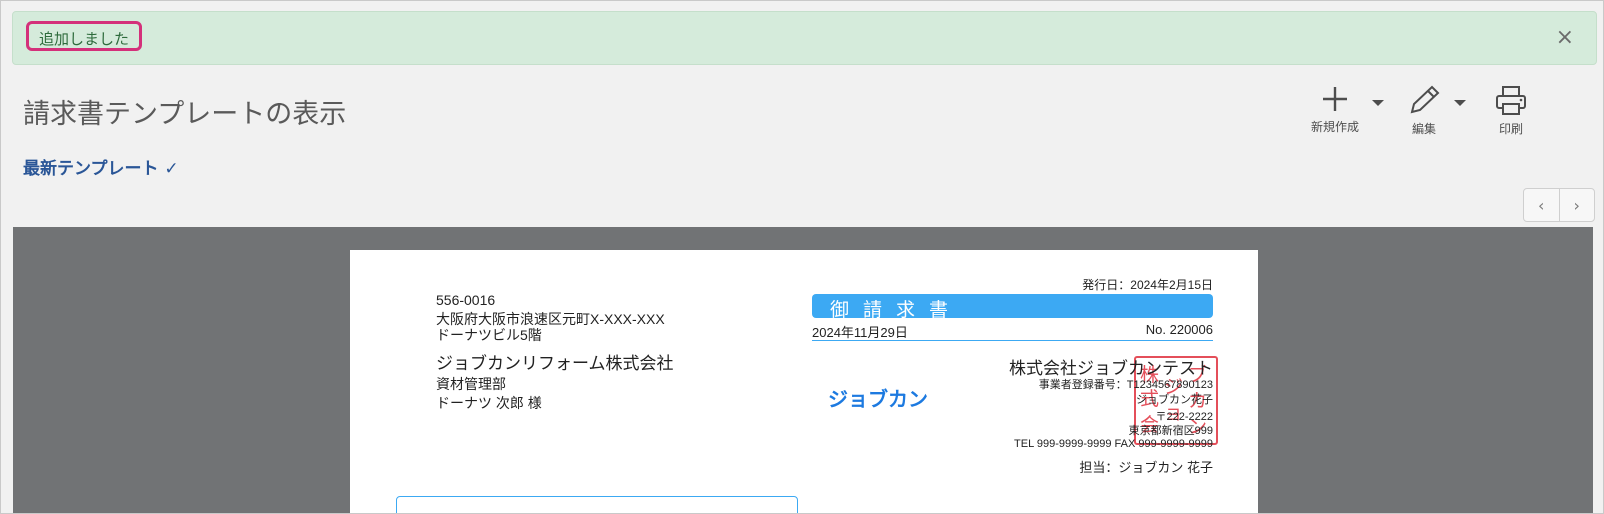  I want to click on invoice-title-bar: 御請求書, so click(1012, 307).